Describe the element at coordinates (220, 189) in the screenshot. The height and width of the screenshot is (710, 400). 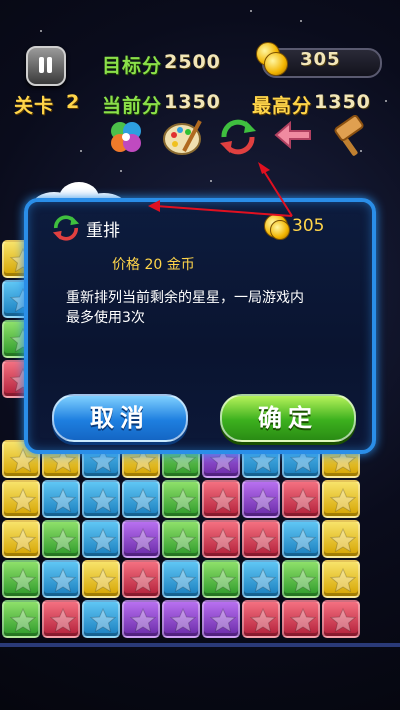
I see `annotation-arrows` at that location.